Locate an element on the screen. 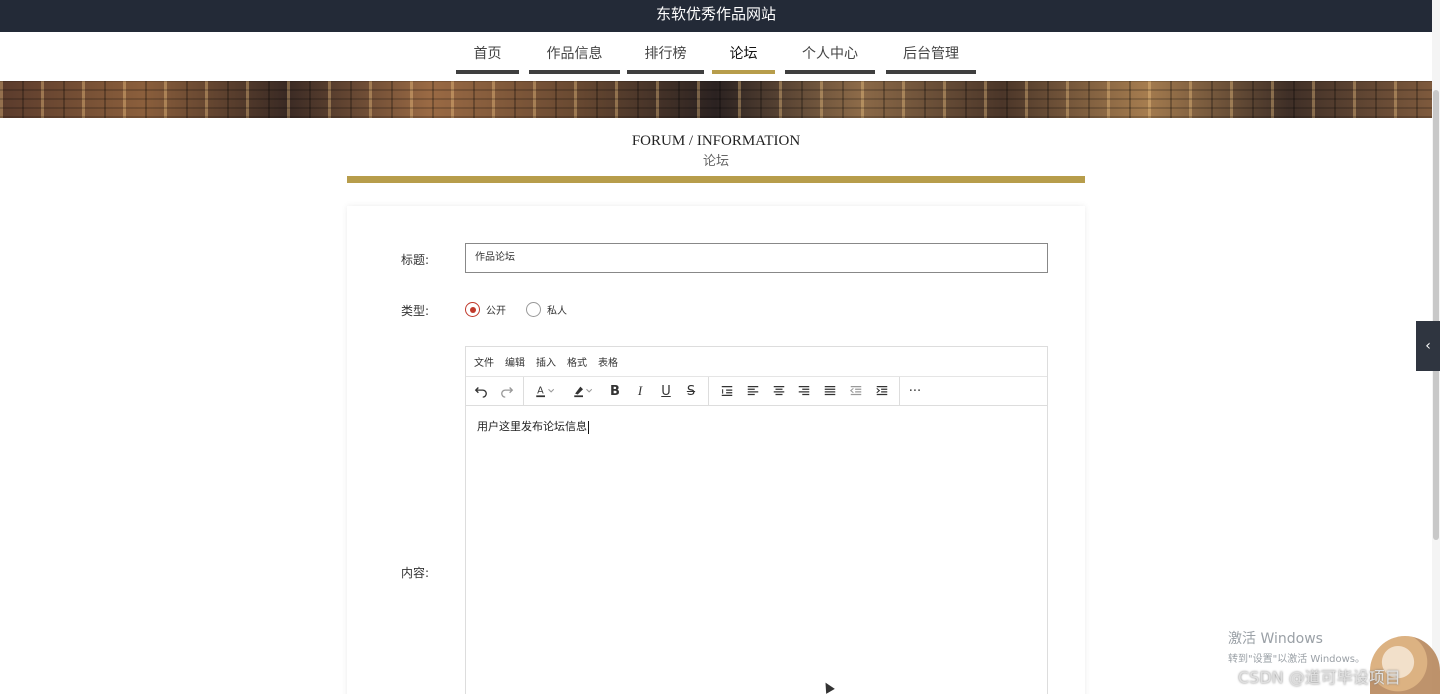 The width and height of the screenshot is (1440, 694). editor-text: 用户这里发布论坛信息 is located at coordinates (532, 426).